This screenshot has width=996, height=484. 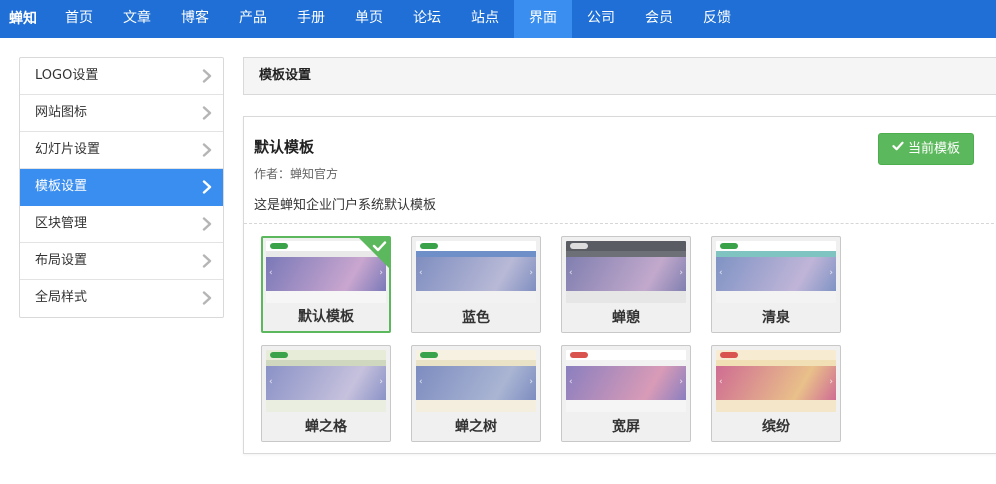 I want to click on current-template-button: 当前模板, so click(x=926, y=149).